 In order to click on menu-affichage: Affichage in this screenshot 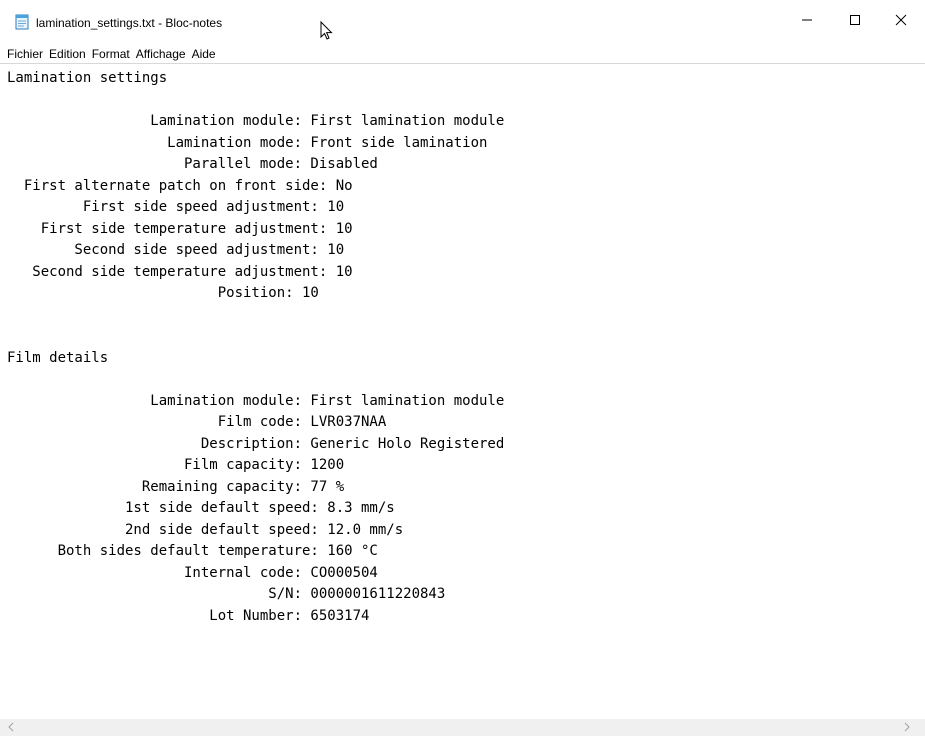, I will do `click(161, 54)`.